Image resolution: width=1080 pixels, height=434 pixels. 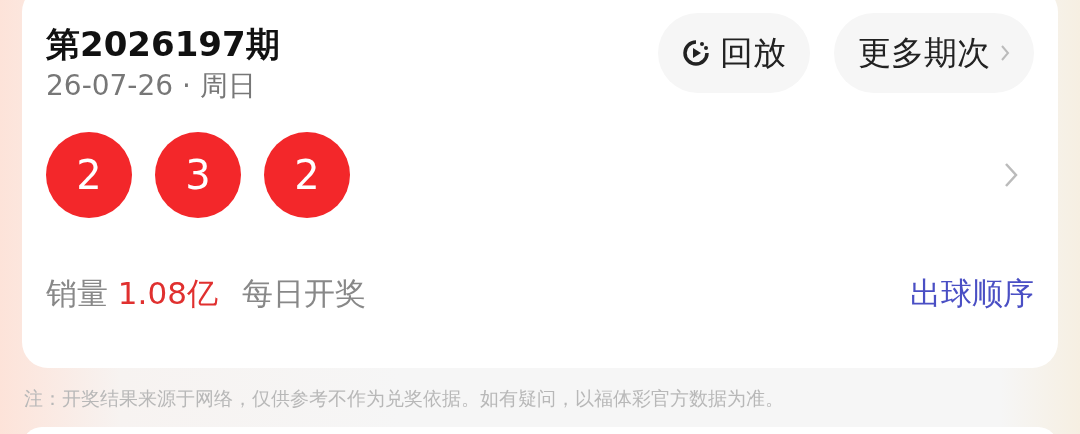 What do you see at coordinates (404, 398) in the screenshot?
I see `disclaimer-note: 注：开奖结果来源于网络，仅供参考不作为兑奖依据。如有疑问，以福体彩官方数据为准。` at bounding box center [404, 398].